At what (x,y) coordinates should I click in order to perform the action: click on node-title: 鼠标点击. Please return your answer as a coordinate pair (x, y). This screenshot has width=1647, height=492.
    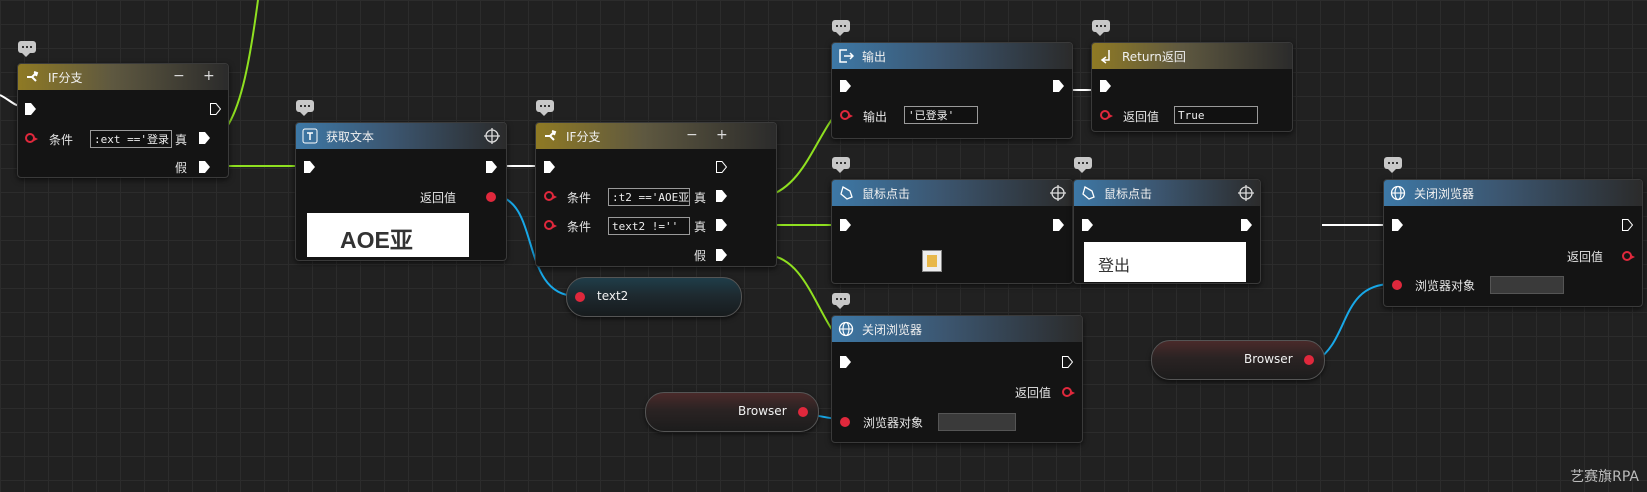
    Looking at the image, I should click on (1128, 193).